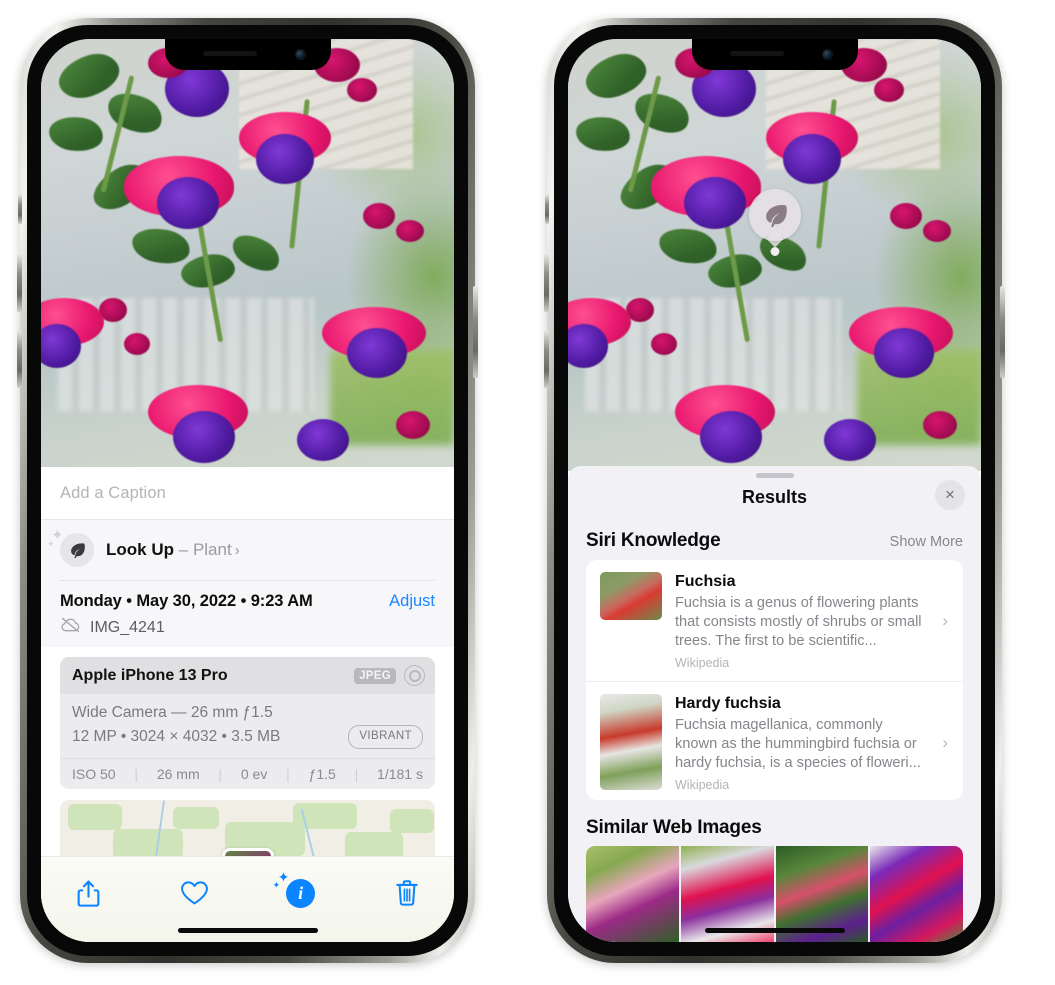 The image size is (1055, 985). What do you see at coordinates (178, 774) in the screenshot?
I see `exif-focal: 26 mm` at bounding box center [178, 774].